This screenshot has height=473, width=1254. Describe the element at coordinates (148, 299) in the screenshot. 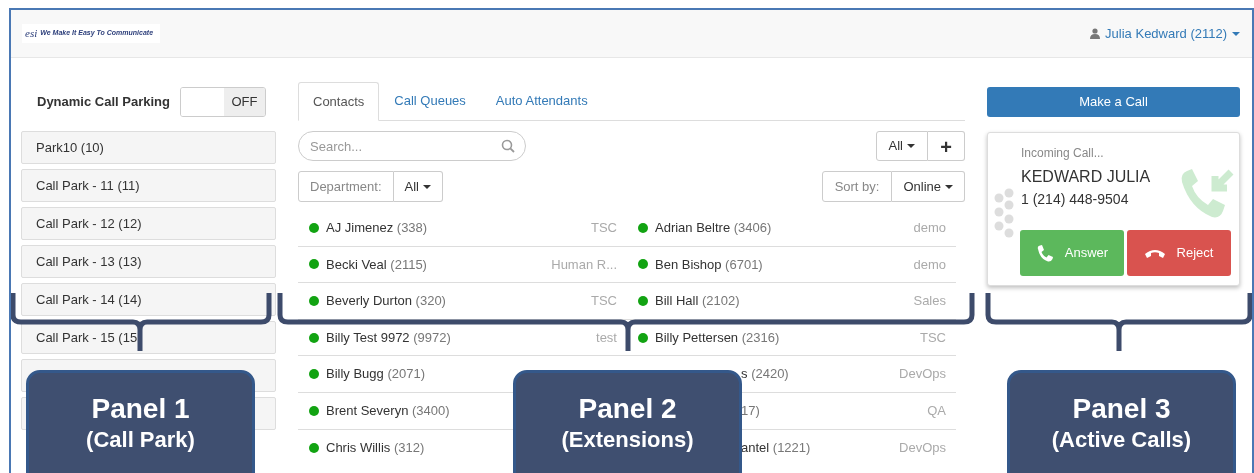

I see `call-park-slot: Call Park - 14 (14)` at that location.